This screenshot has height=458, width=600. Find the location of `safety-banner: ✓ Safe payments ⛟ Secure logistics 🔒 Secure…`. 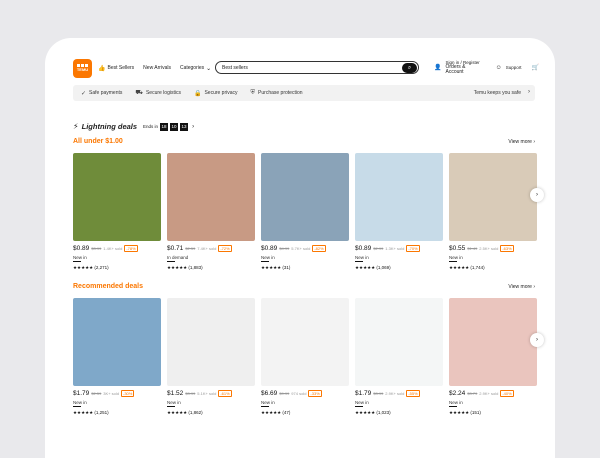

safety-banner: ✓ Safe payments ⛟ Secure logistics 🔒 Secure… is located at coordinates (304, 93).